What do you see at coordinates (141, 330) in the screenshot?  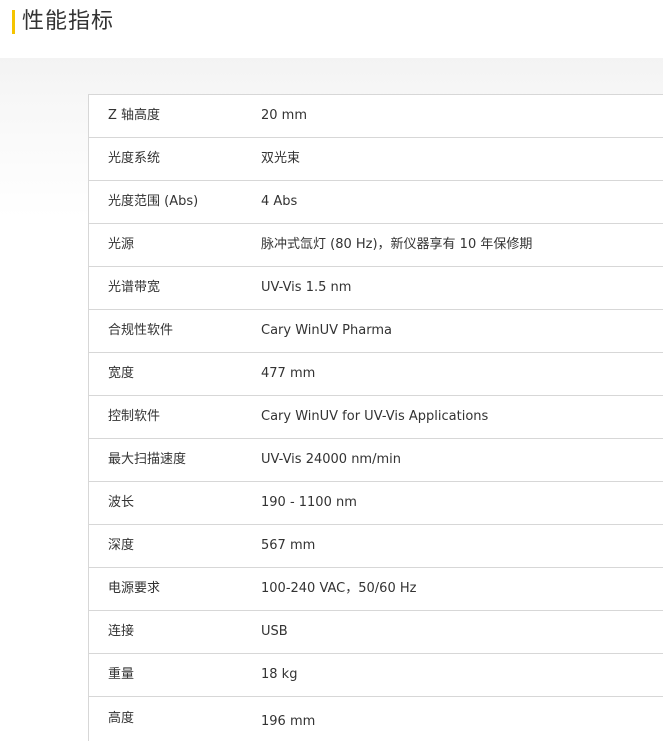 I see `spec-label: 合规性软件` at bounding box center [141, 330].